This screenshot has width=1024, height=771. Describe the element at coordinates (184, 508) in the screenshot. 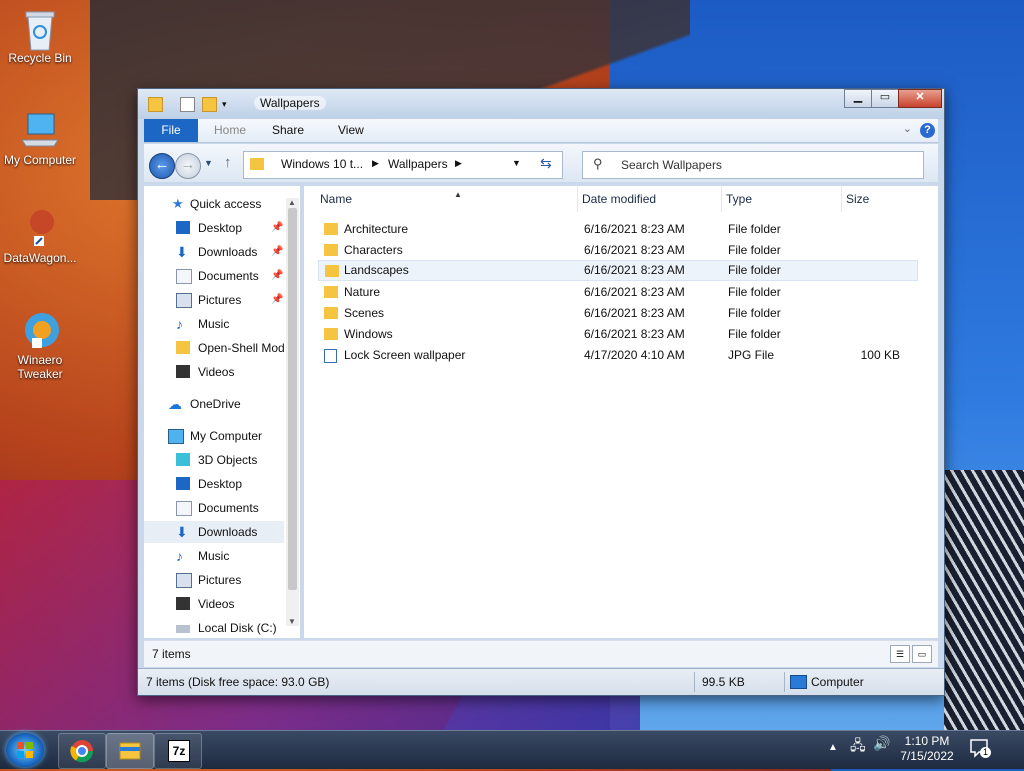

I see `documents-icon` at that location.